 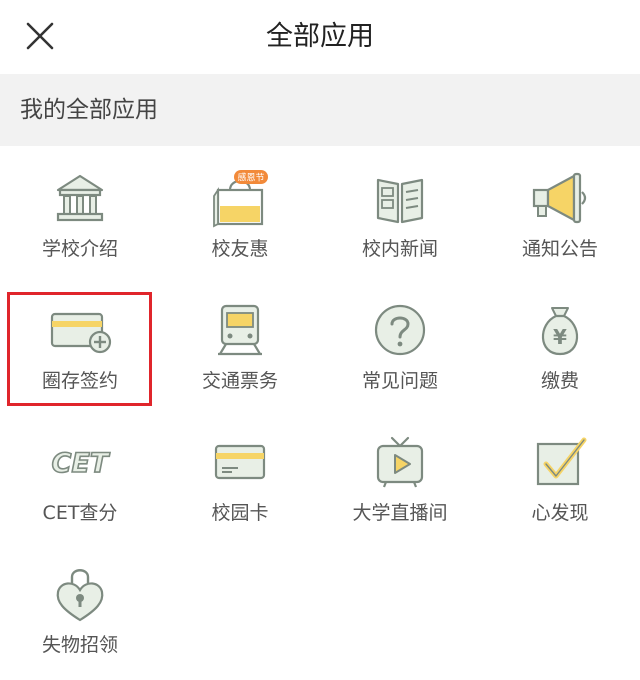 I want to click on app-cet-score: CET CET查分, so click(x=80, y=476).